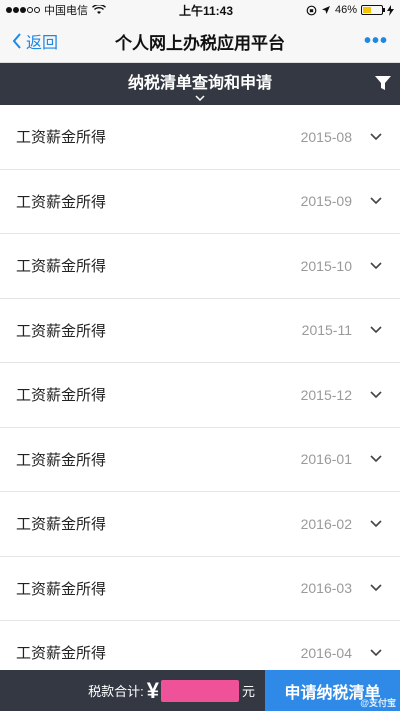 The height and width of the screenshot is (711, 400). I want to click on battery-icon, so click(373, 10).